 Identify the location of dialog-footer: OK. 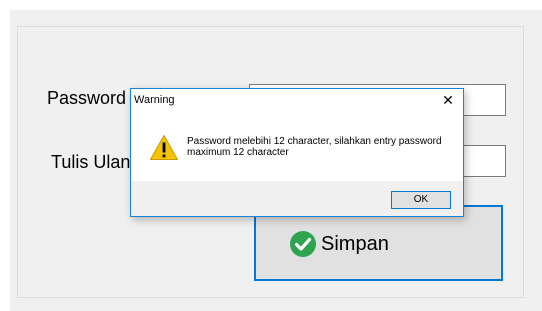
(297, 198).